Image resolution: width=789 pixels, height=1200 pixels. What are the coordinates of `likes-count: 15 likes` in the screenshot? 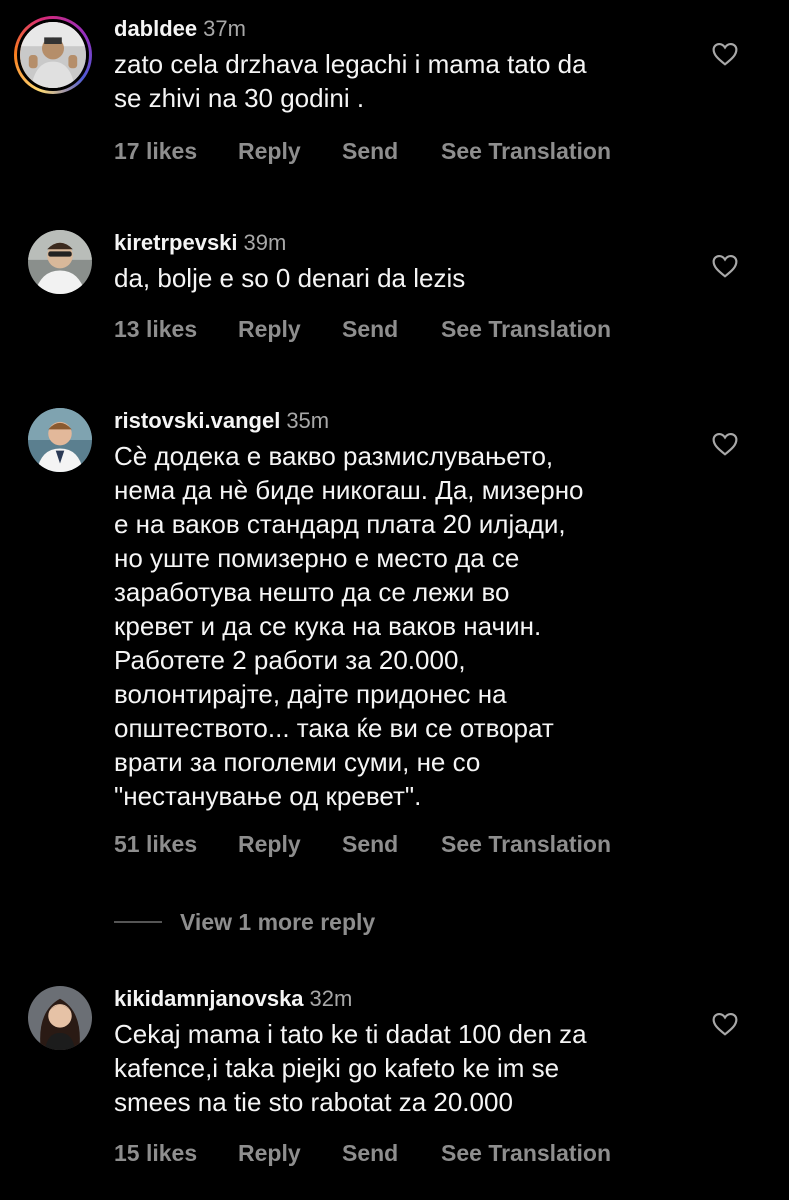 It's located at (176, 1153).